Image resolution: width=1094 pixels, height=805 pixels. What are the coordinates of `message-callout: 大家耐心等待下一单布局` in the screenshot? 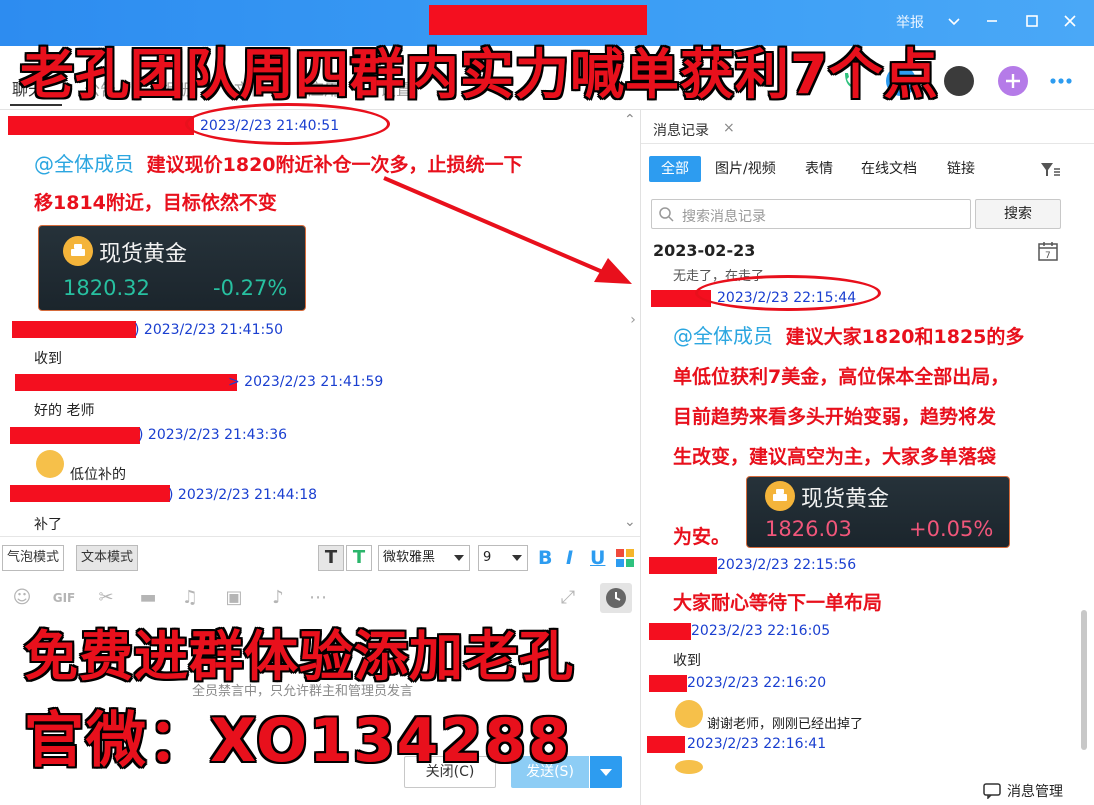 It's located at (777, 601).